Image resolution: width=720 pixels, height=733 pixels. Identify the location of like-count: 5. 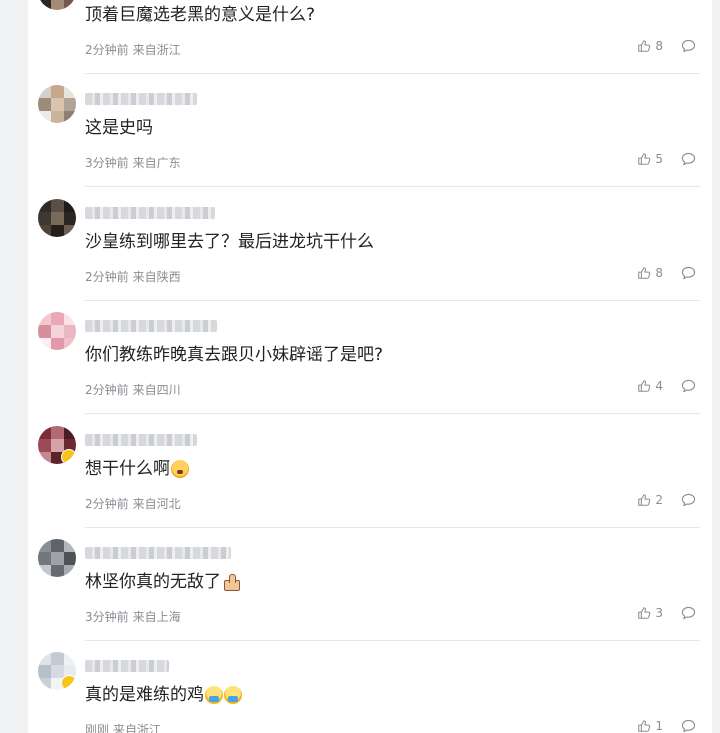
(659, 159).